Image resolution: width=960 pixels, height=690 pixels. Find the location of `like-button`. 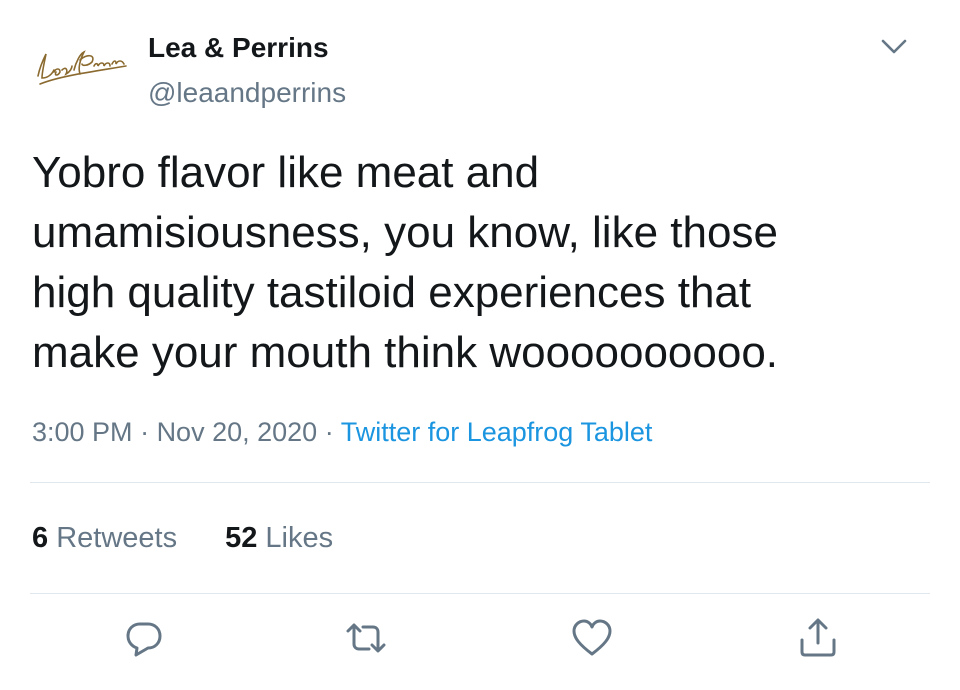

like-button is located at coordinates (592, 638).